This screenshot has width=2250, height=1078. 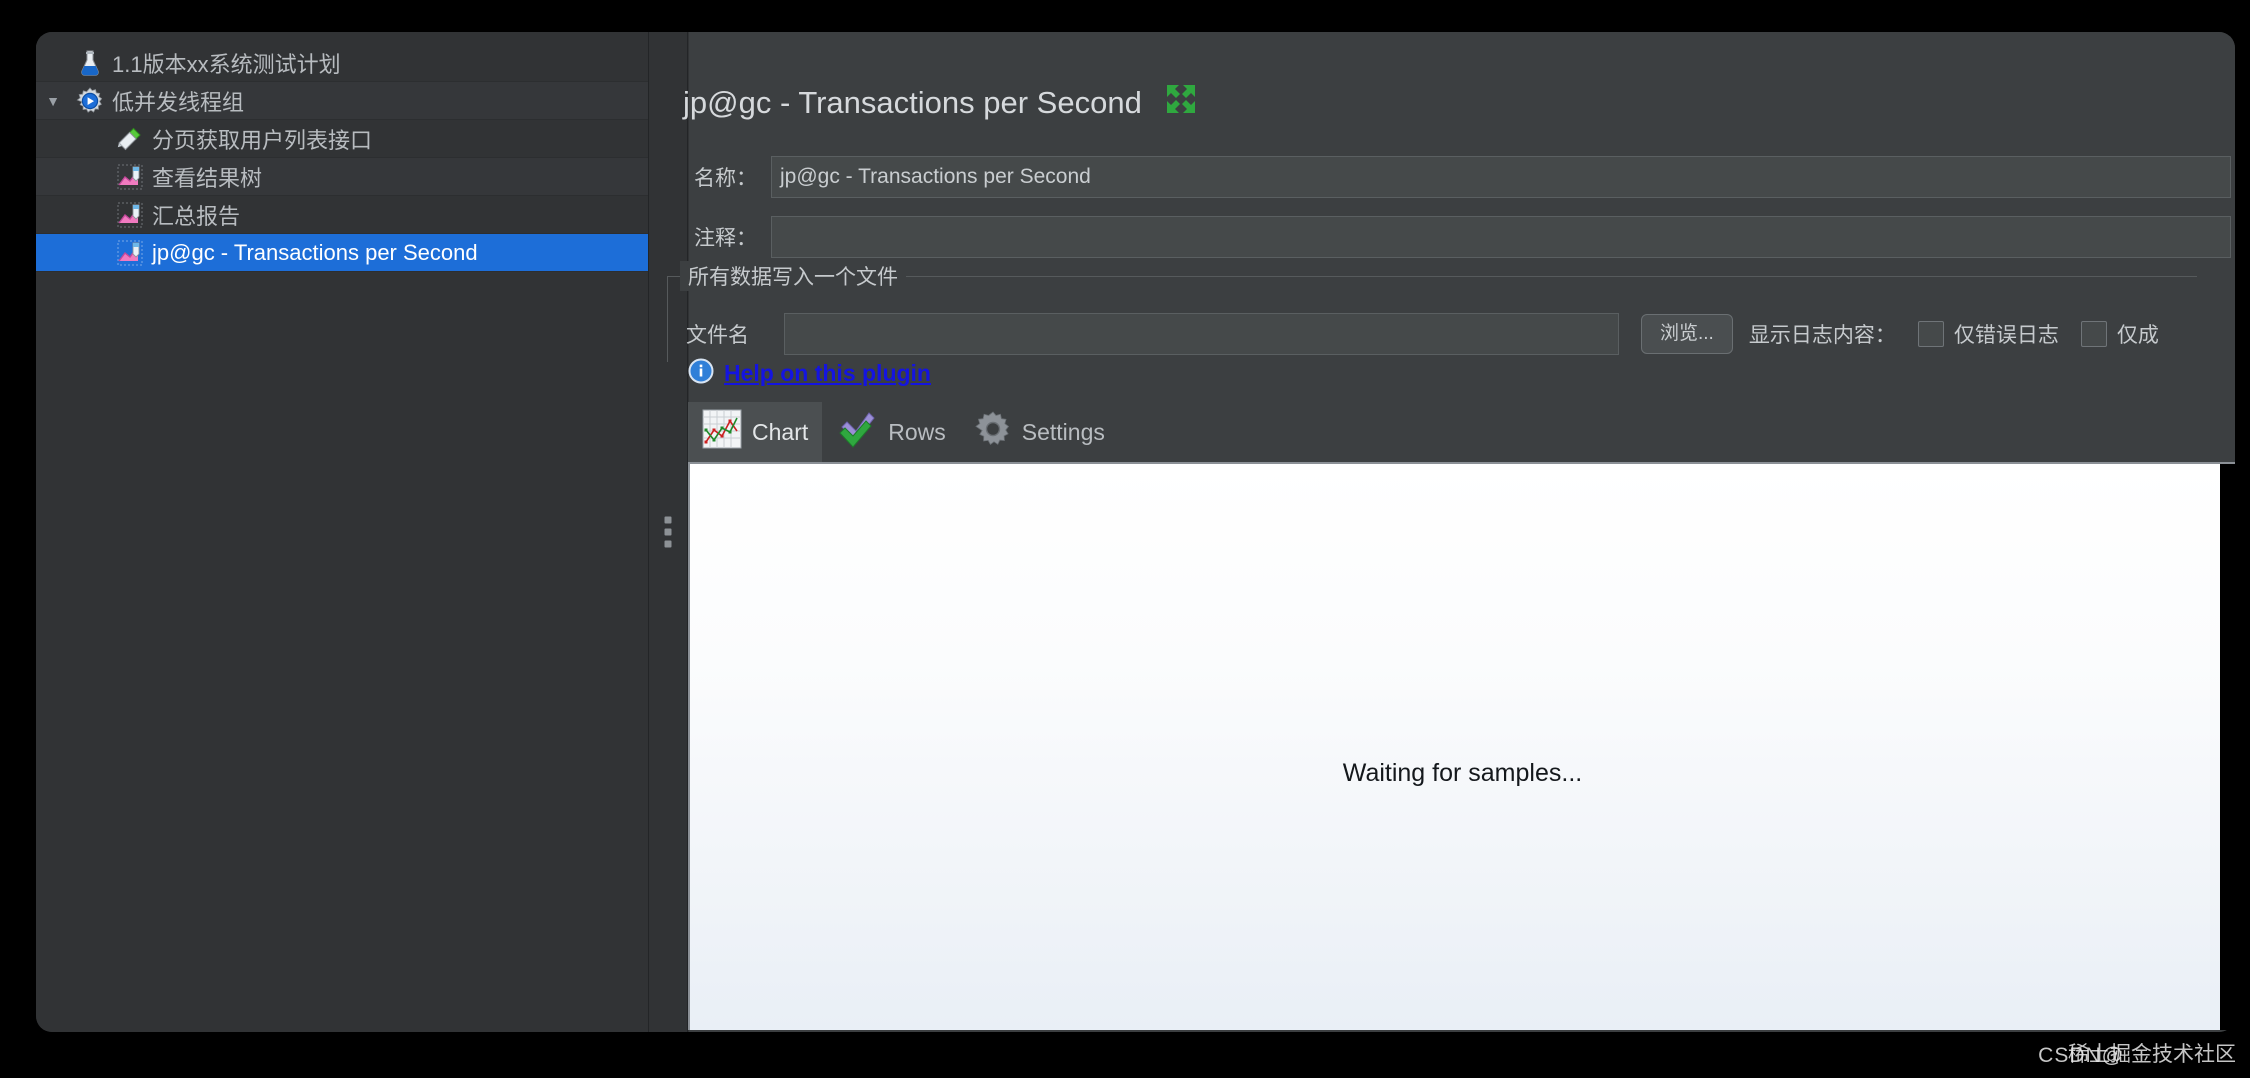 I want to click on tree-item-label: 汇总报告, so click(x=196, y=216).